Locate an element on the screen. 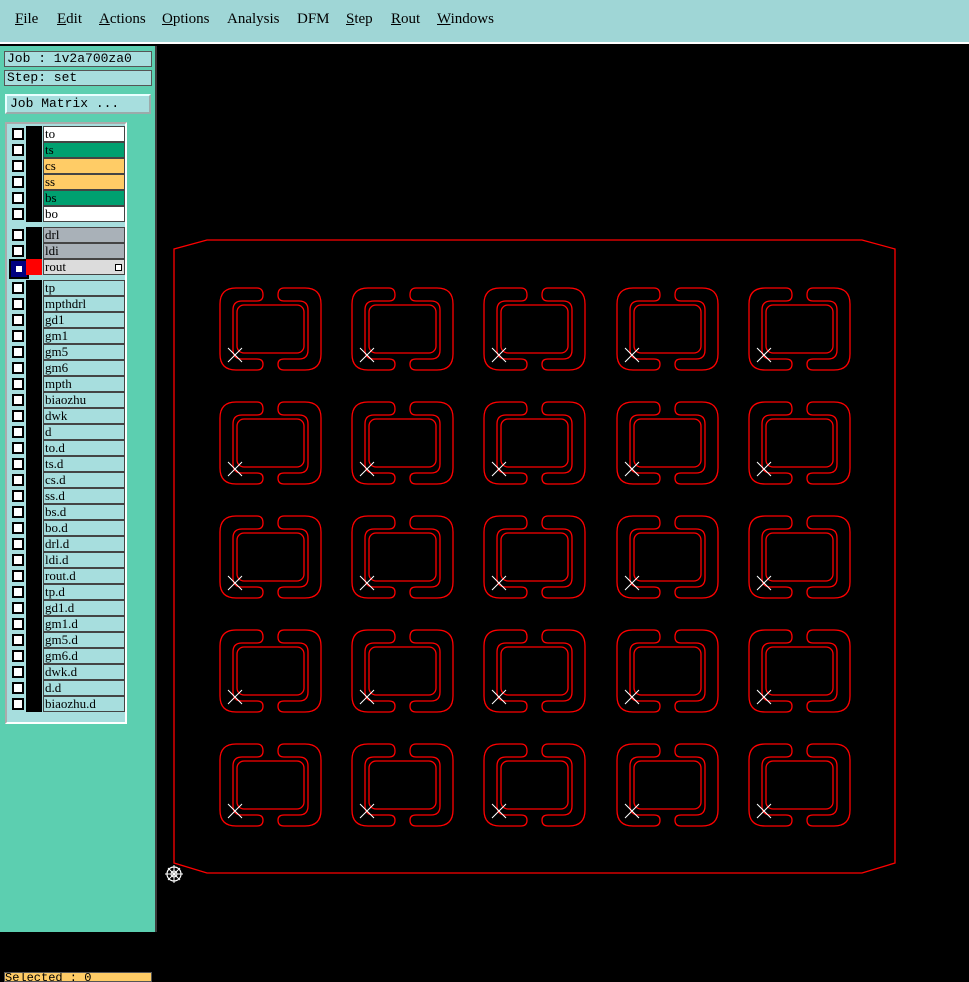 The image size is (969, 982). layer-row-tp: tp is located at coordinates (67, 288).